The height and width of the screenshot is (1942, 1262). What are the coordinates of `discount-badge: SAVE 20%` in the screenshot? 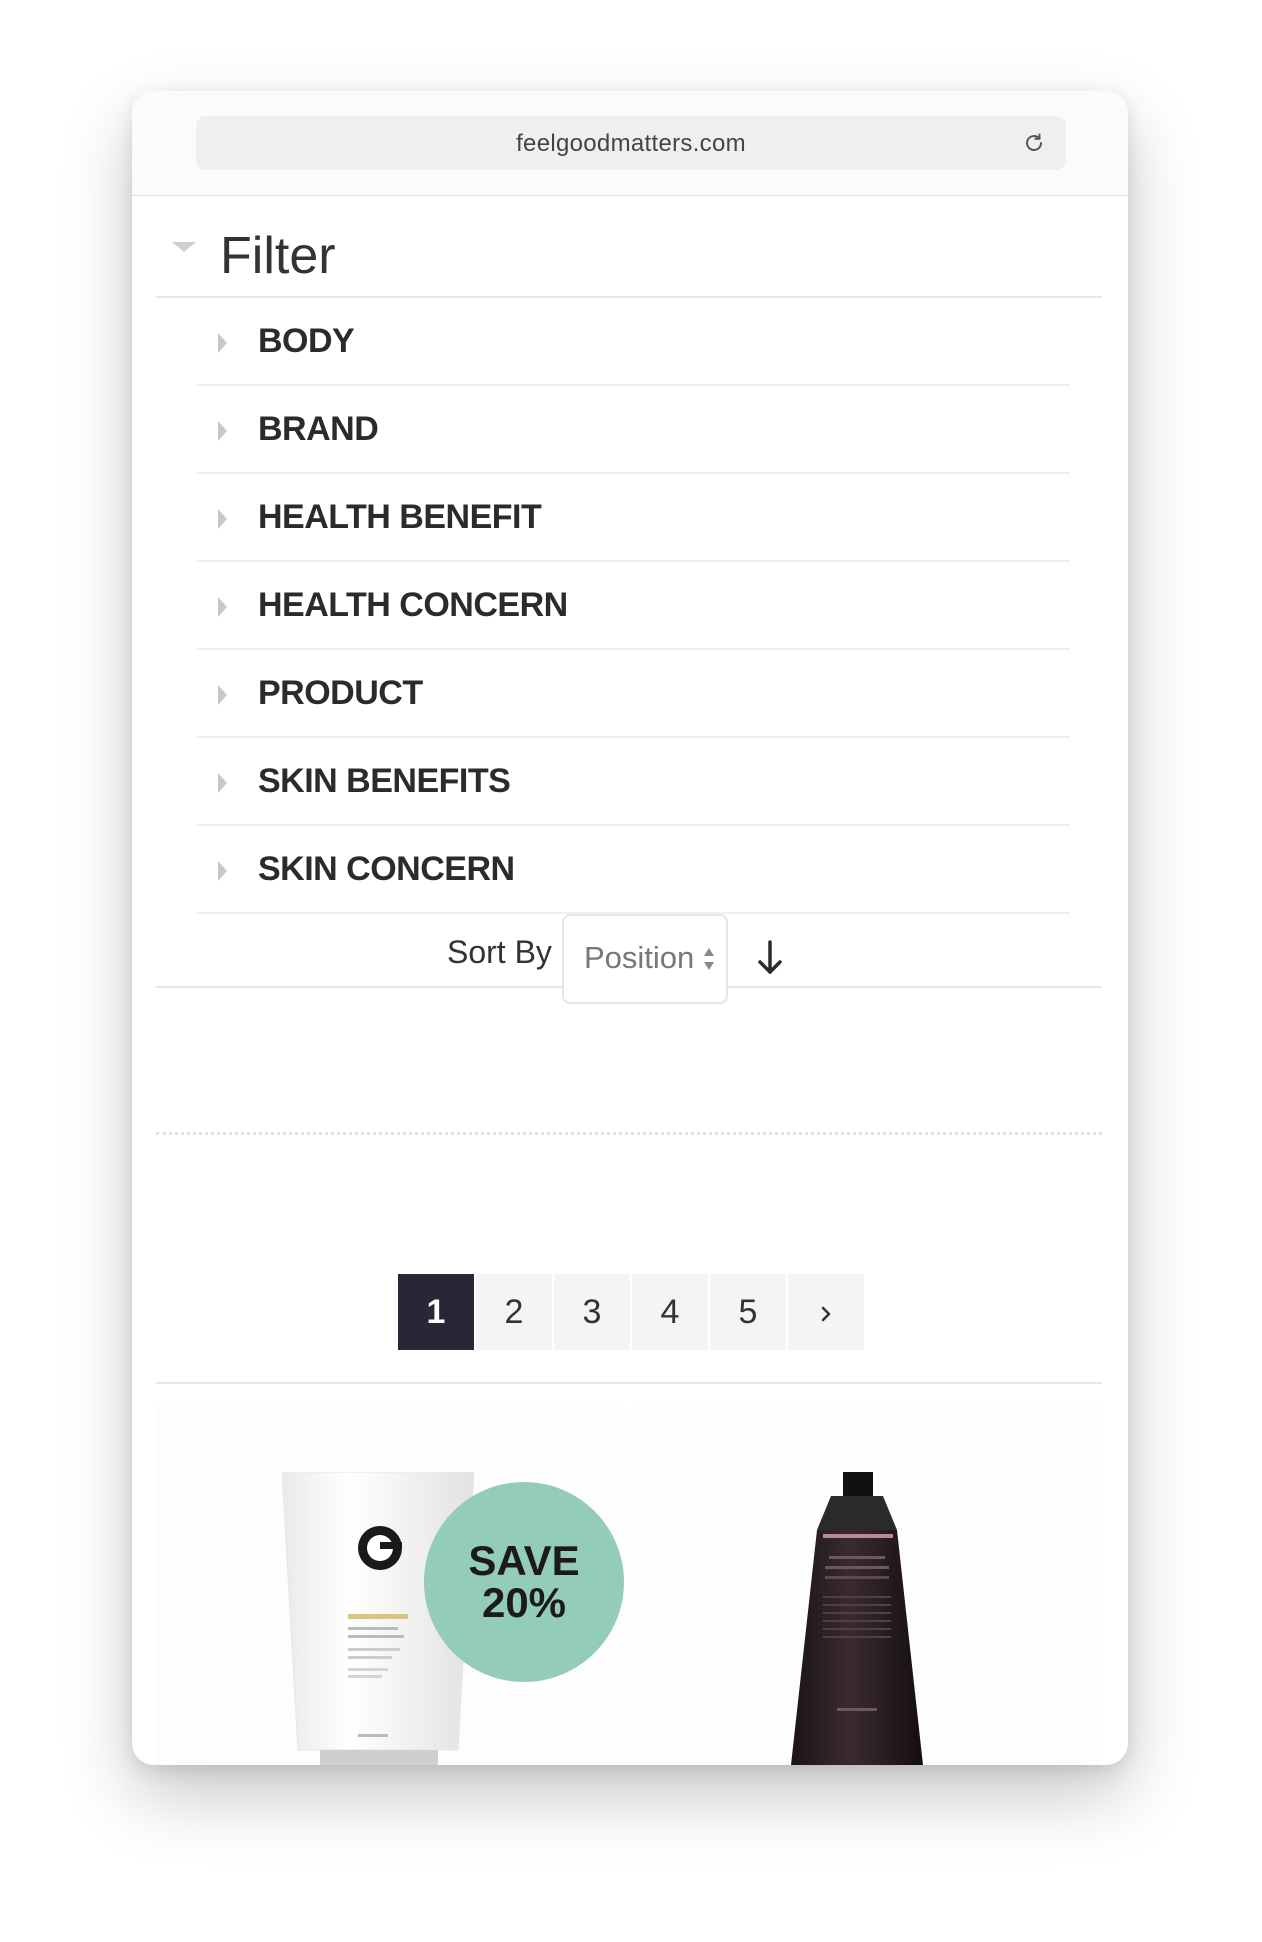 It's located at (524, 1582).